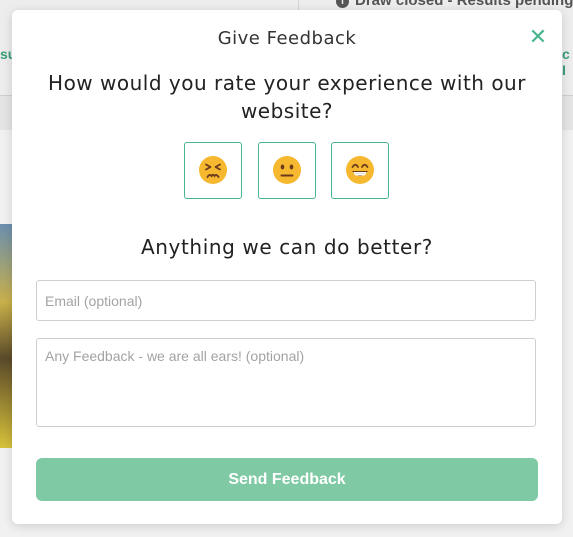 Image resolution: width=573 pixels, height=537 pixels. What do you see at coordinates (464, 4) in the screenshot?
I see `background-status-text: Draw closed - Results pending` at bounding box center [464, 4].